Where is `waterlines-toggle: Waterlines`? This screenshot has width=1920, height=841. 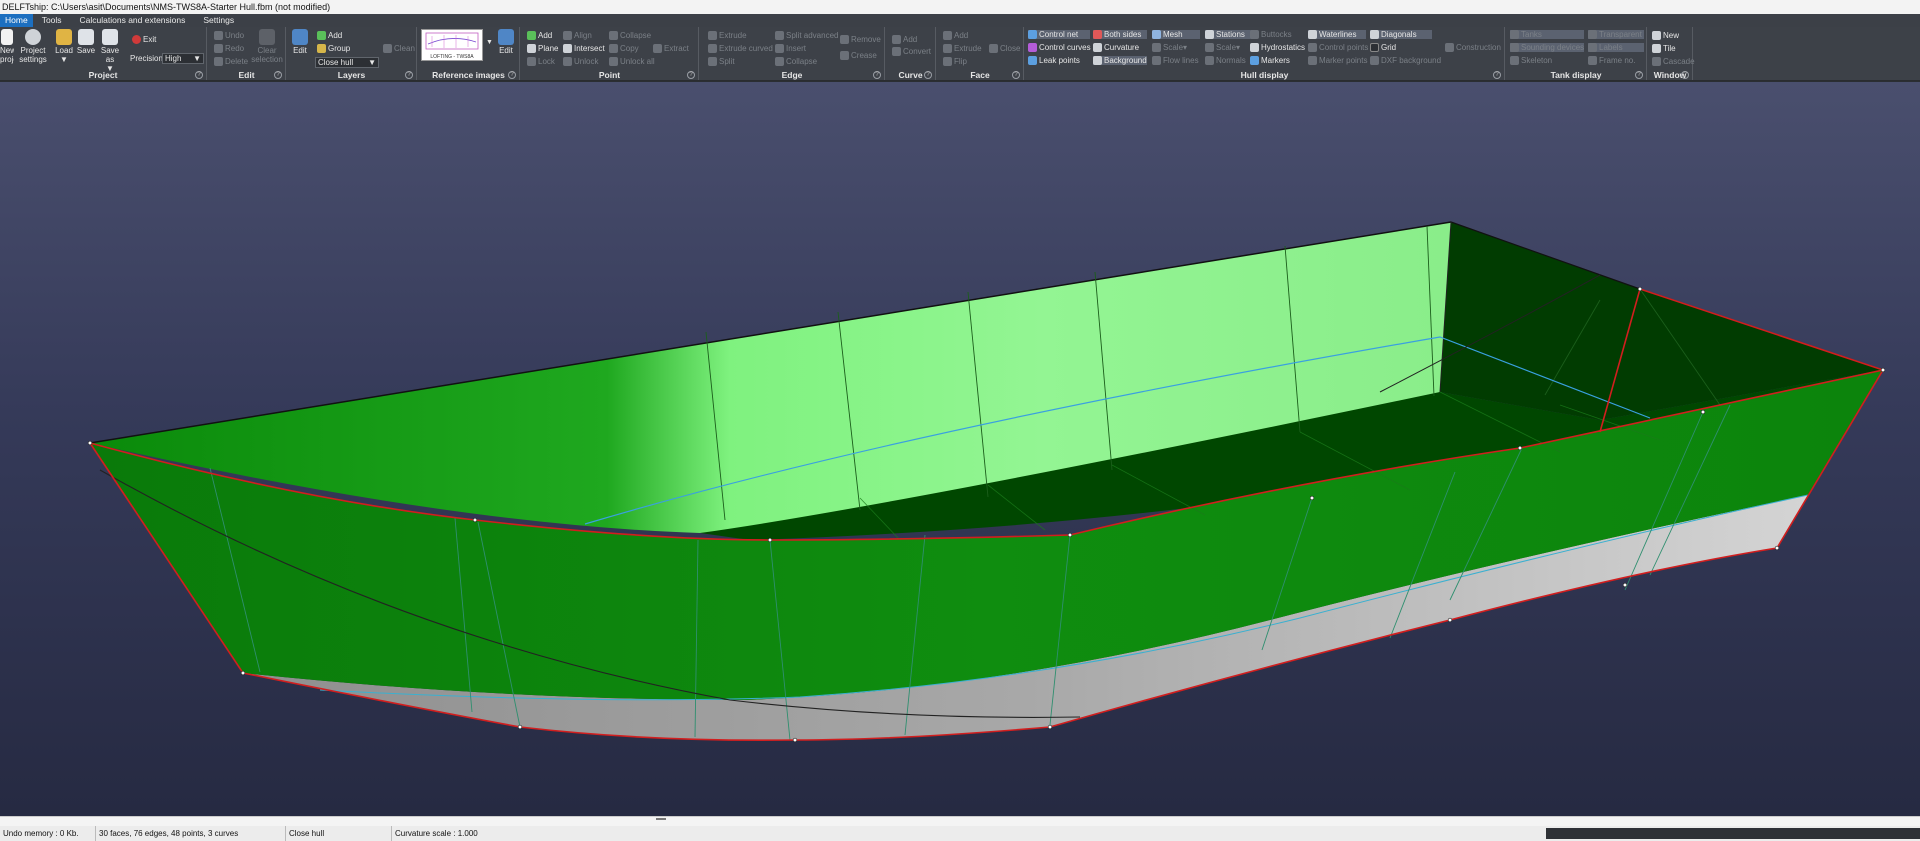
waterlines-toggle: Waterlines is located at coordinates (1337, 34).